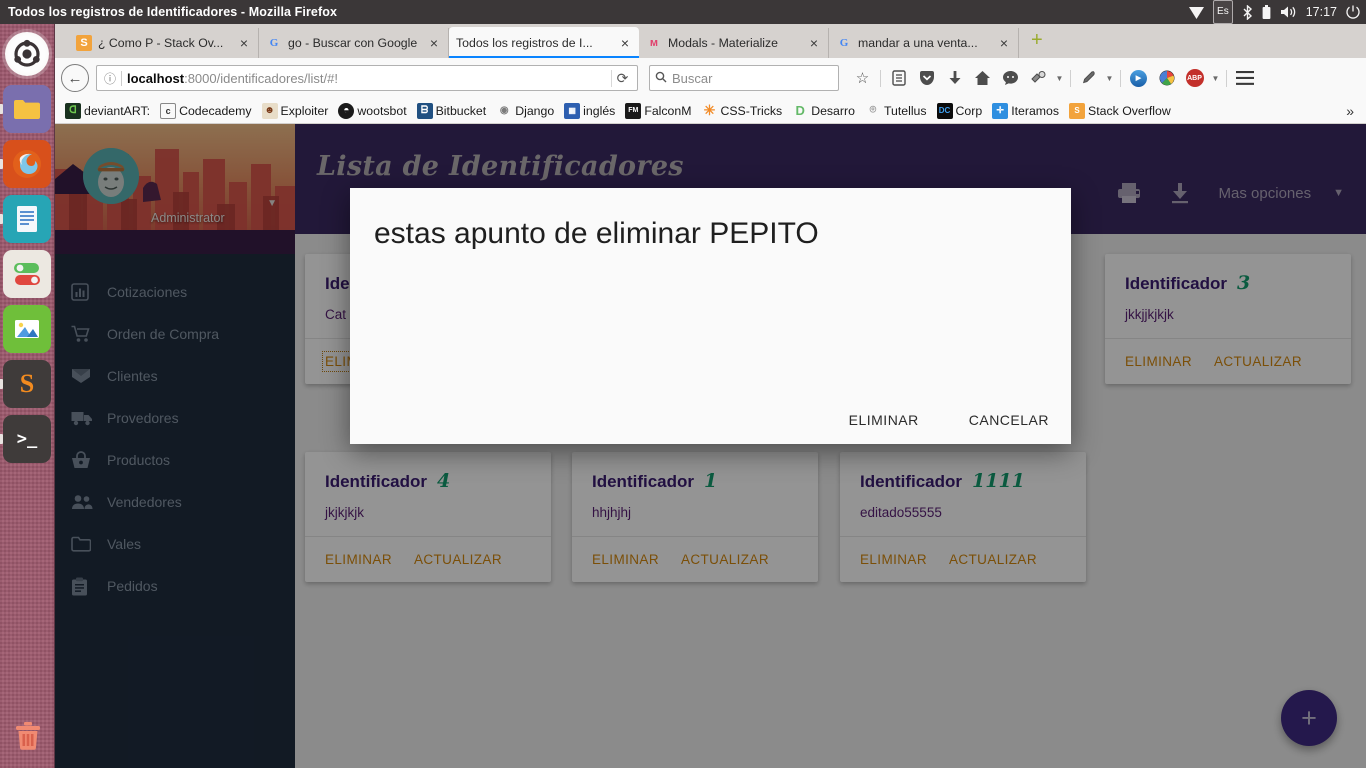  Describe the element at coordinates (1129, 110) in the screenshot. I see `bookmark-label: Stack Overflow` at that location.